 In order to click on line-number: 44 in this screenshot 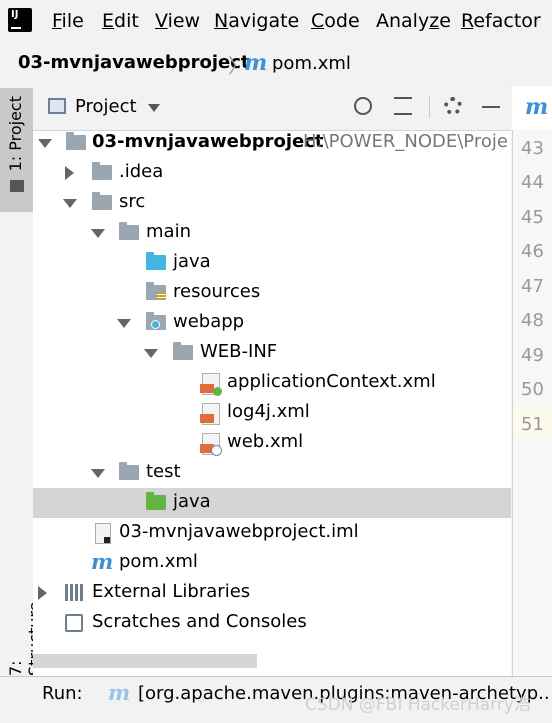, I will do `click(532, 182)`.